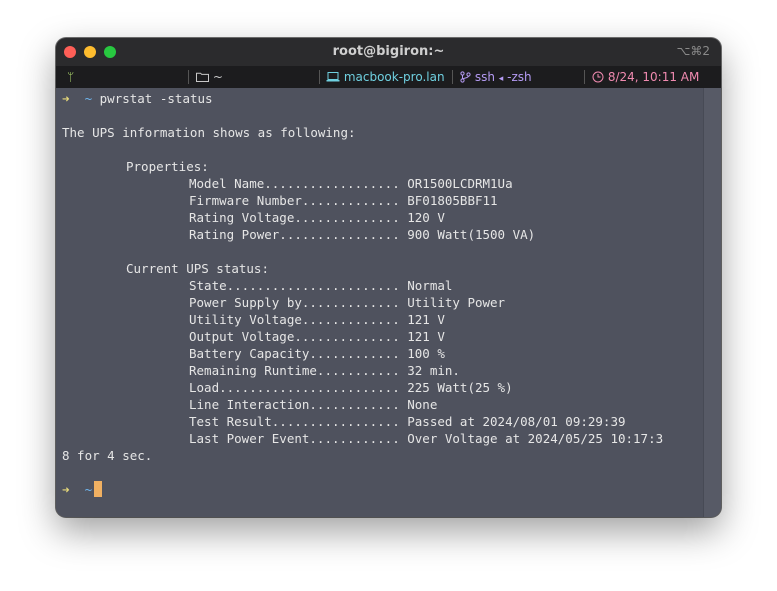 The image size is (777, 591). I want to click on property-row: Rating Voltage.............. 120 V, so click(317, 217).